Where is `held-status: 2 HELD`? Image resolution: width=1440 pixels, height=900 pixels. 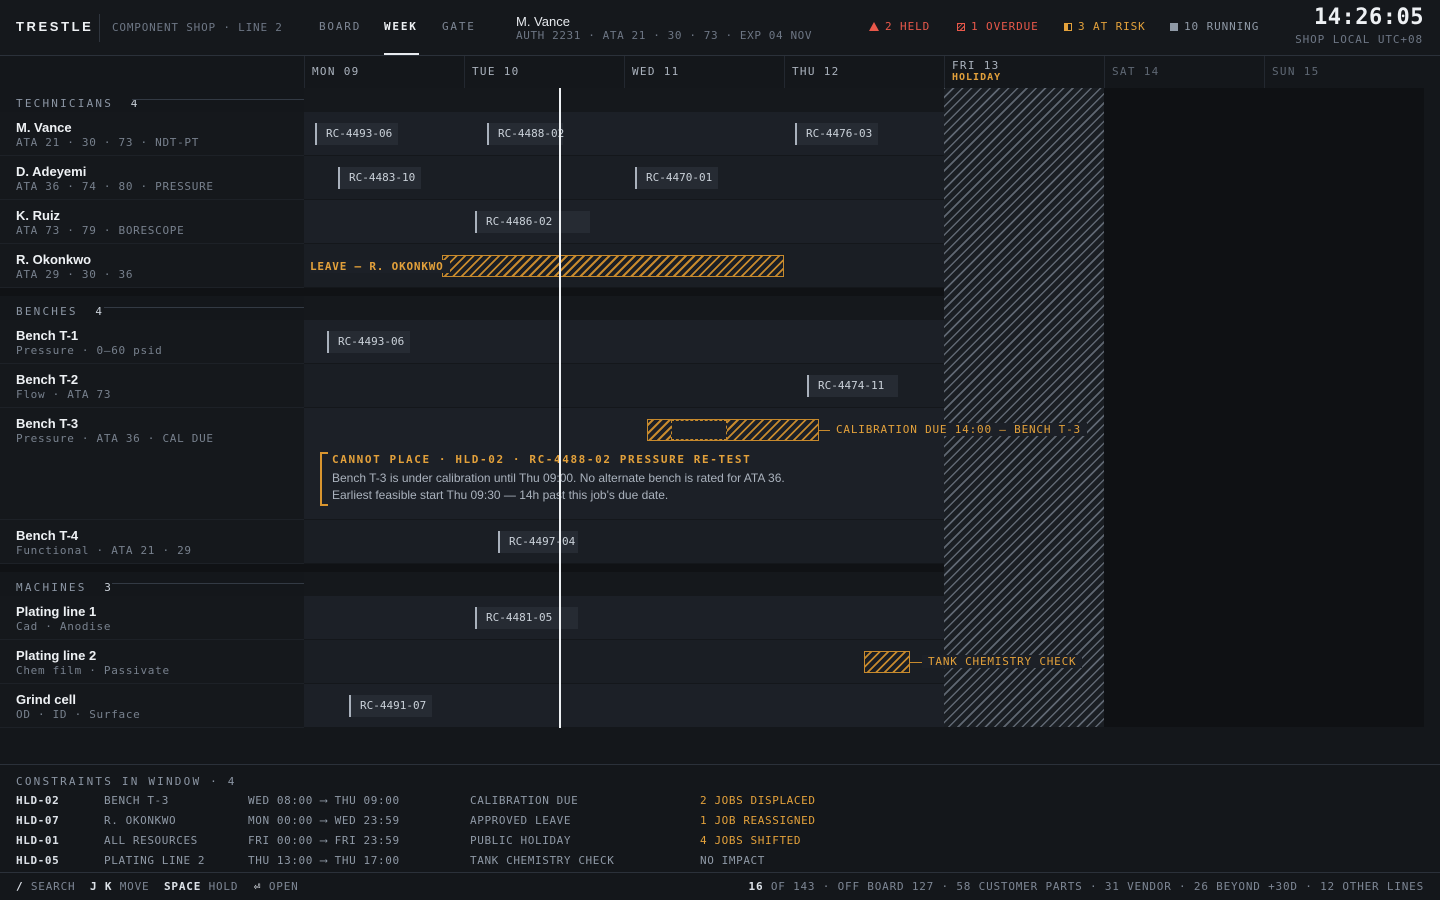
held-status: 2 HELD is located at coordinates (899, 26).